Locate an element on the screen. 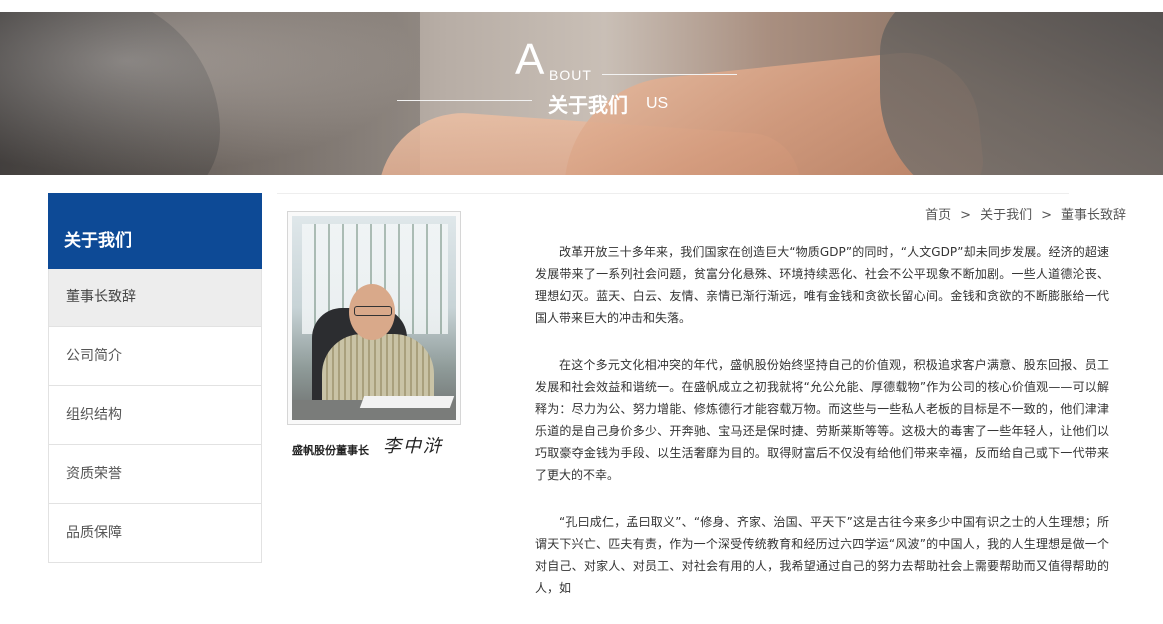 The width and height of the screenshot is (1163, 624). breadcrumb: 首页 > 关于我们 > 董事长致辞 is located at coordinates (1025, 213).